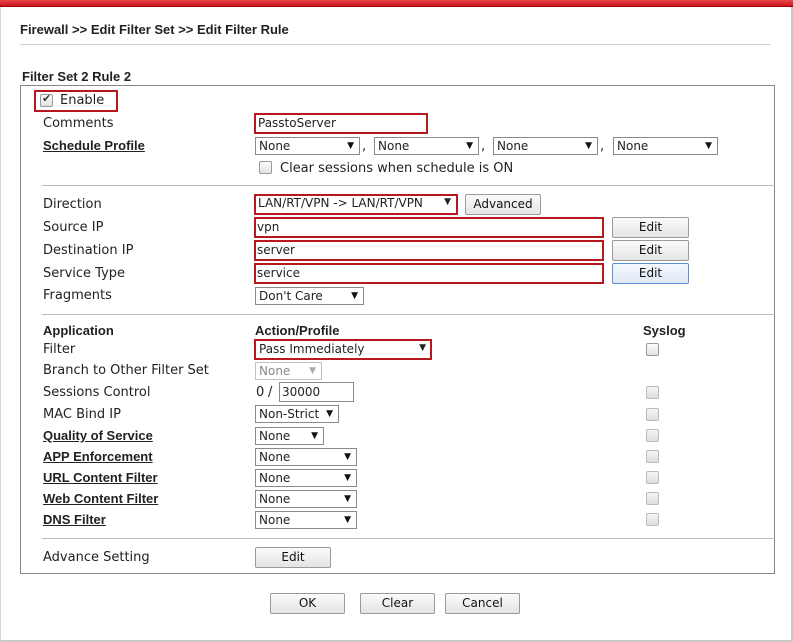 The height and width of the screenshot is (642, 793). What do you see at coordinates (650, 227) in the screenshot?
I see `source-ip-edit-button: Edit` at bounding box center [650, 227].